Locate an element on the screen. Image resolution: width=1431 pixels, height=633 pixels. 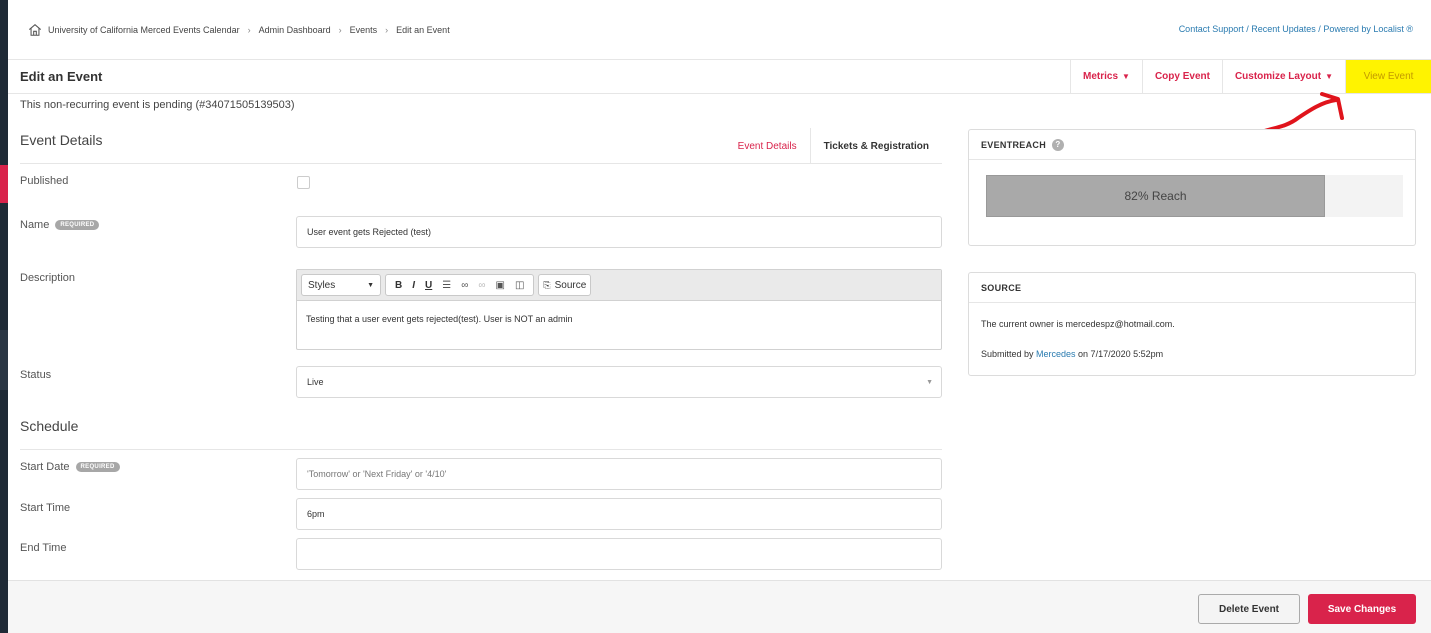
schedule-heading: Schedule is located at coordinates (49, 426).